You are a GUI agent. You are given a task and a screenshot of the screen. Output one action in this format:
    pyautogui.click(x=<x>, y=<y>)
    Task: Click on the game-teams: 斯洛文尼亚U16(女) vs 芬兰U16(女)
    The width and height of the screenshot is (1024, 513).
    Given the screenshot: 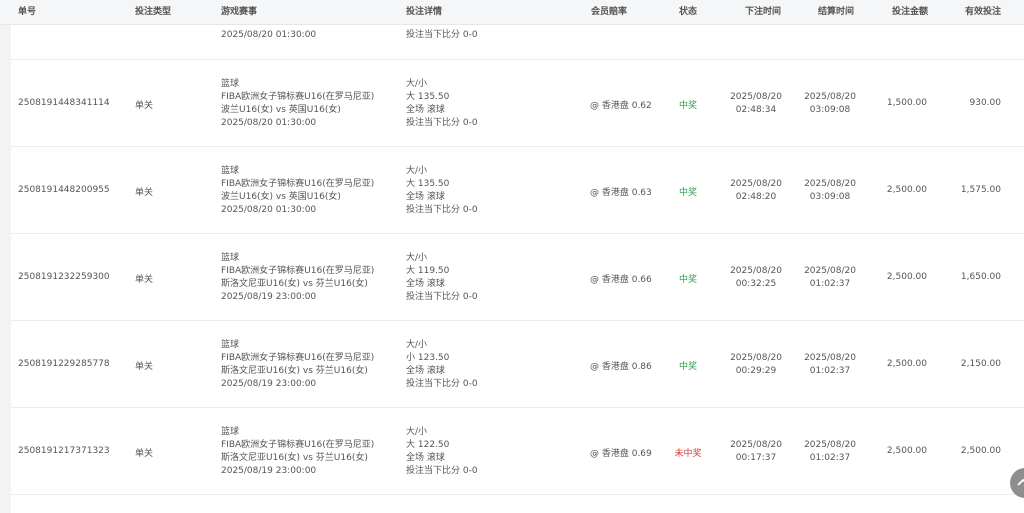 What is the action you would take?
    pyautogui.click(x=294, y=370)
    